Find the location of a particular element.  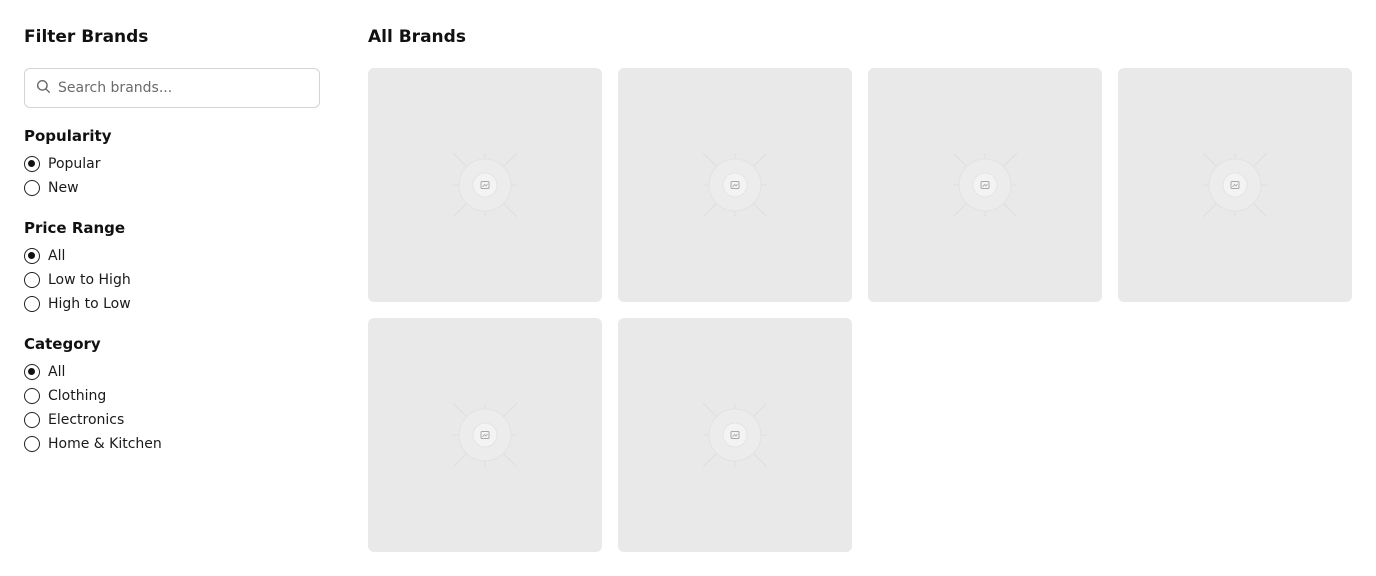

radio-label: Clothing is located at coordinates (77, 396).